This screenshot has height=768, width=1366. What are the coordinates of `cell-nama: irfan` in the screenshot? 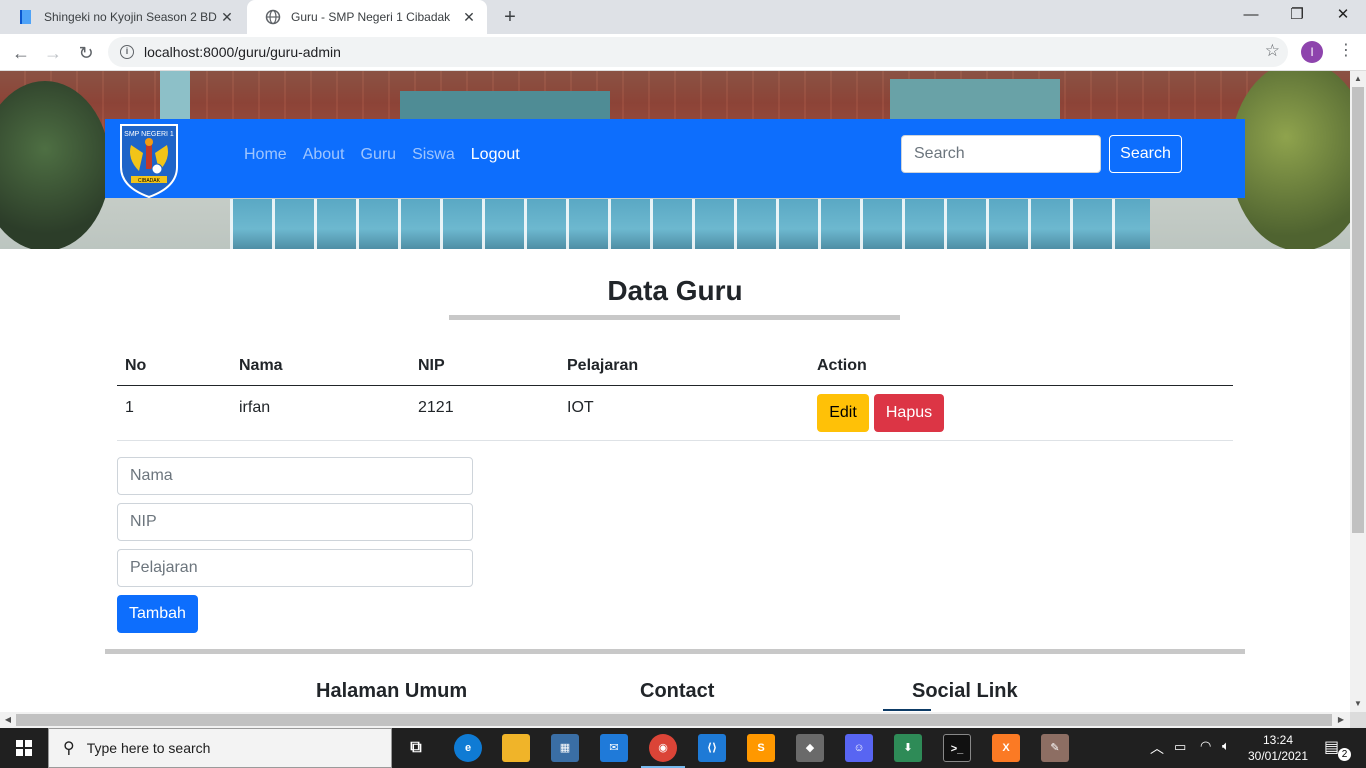 It's located at (255, 407).